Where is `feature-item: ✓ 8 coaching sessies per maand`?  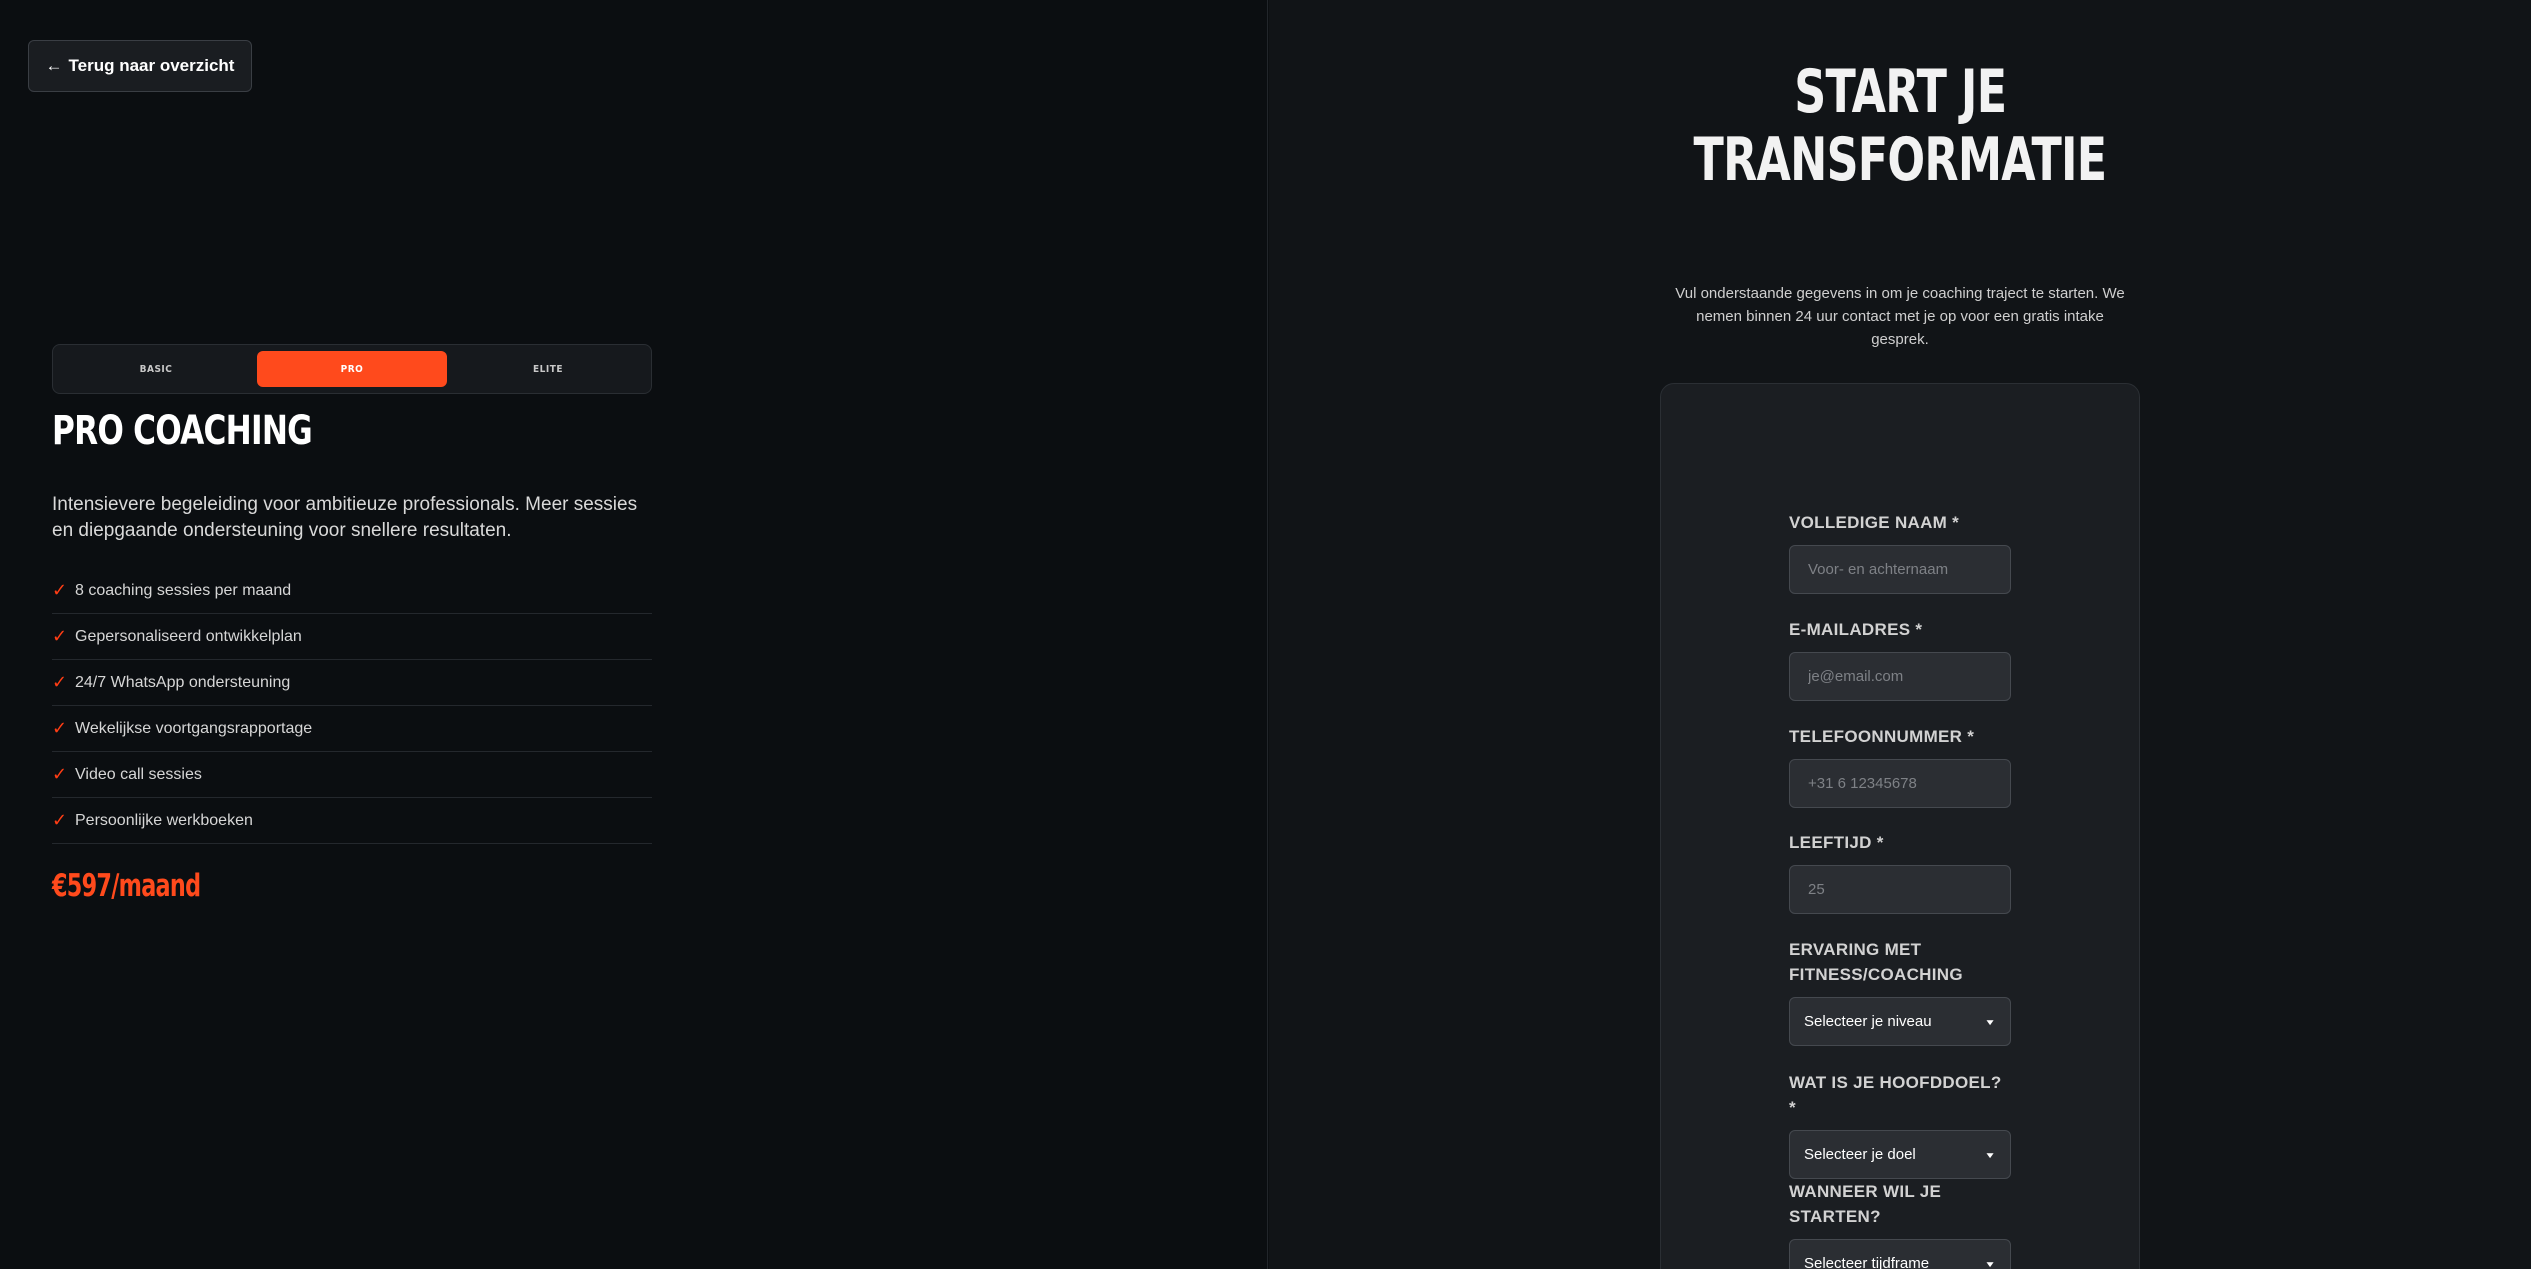 feature-item: ✓ 8 coaching sessies per maand is located at coordinates (352, 591).